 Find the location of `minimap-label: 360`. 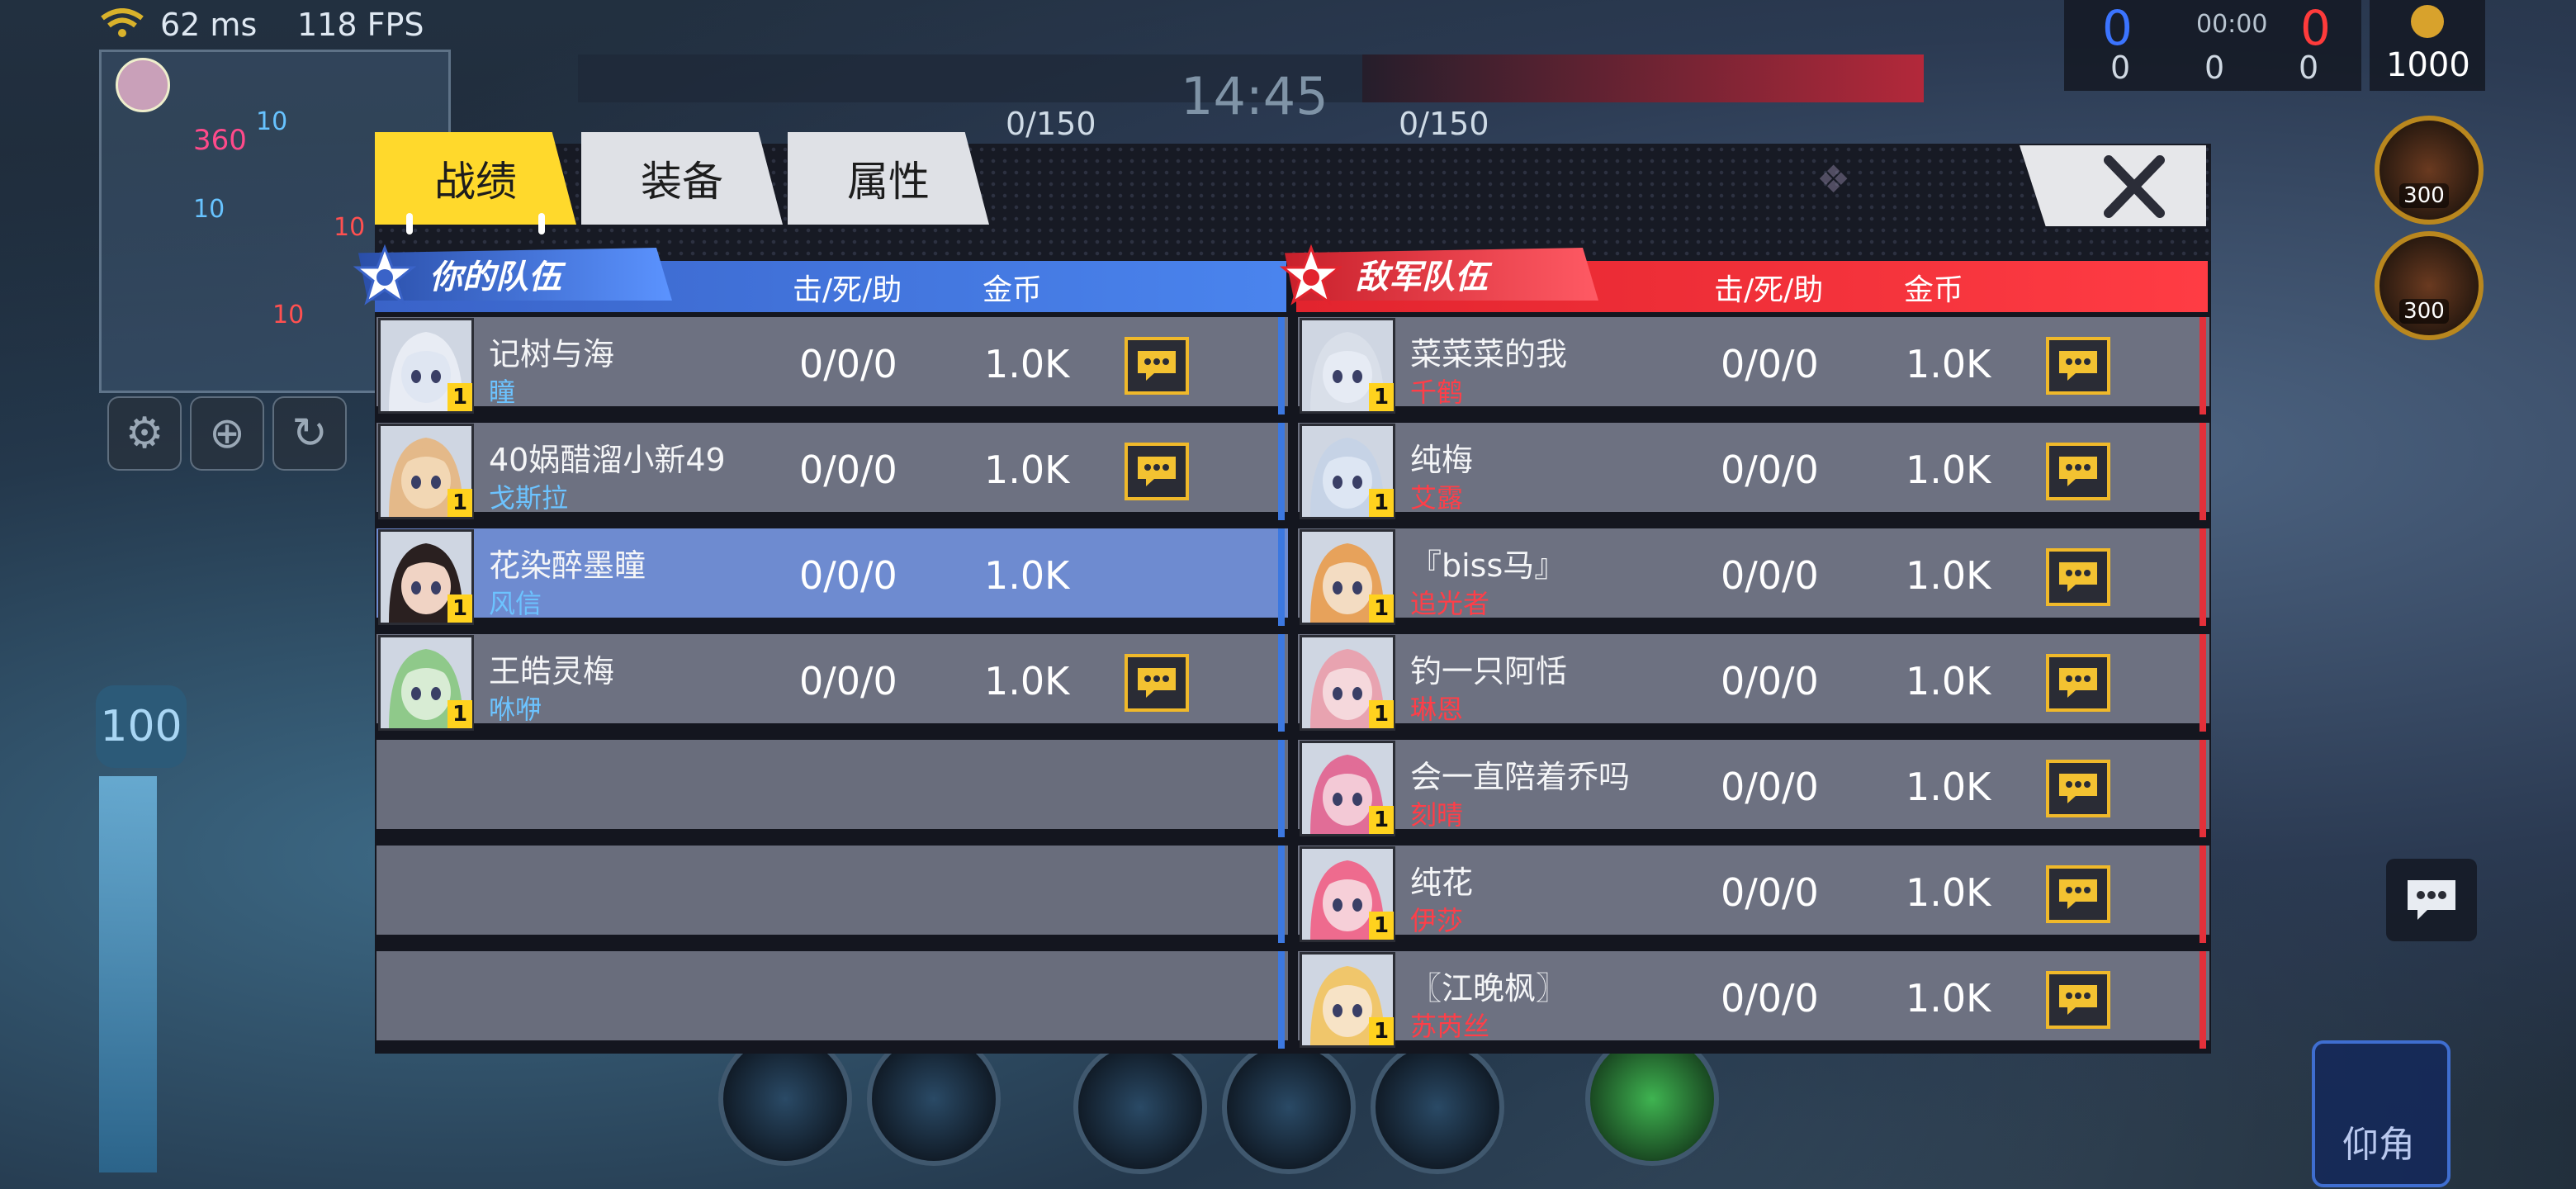

minimap-label: 360 is located at coordinates (220, 140).